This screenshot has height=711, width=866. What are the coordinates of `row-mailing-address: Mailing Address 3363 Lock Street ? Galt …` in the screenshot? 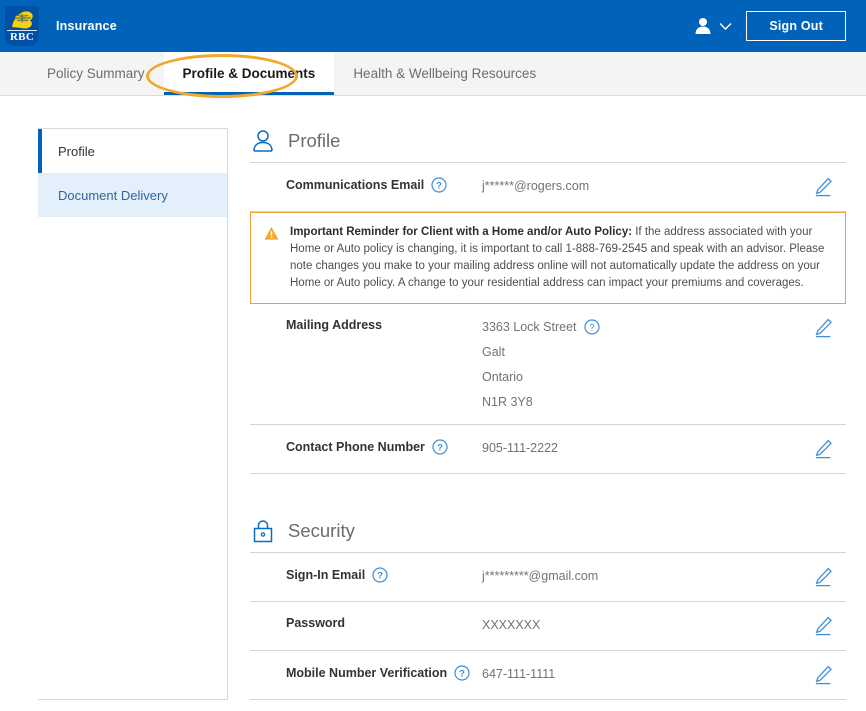 It's located at (548, 364).